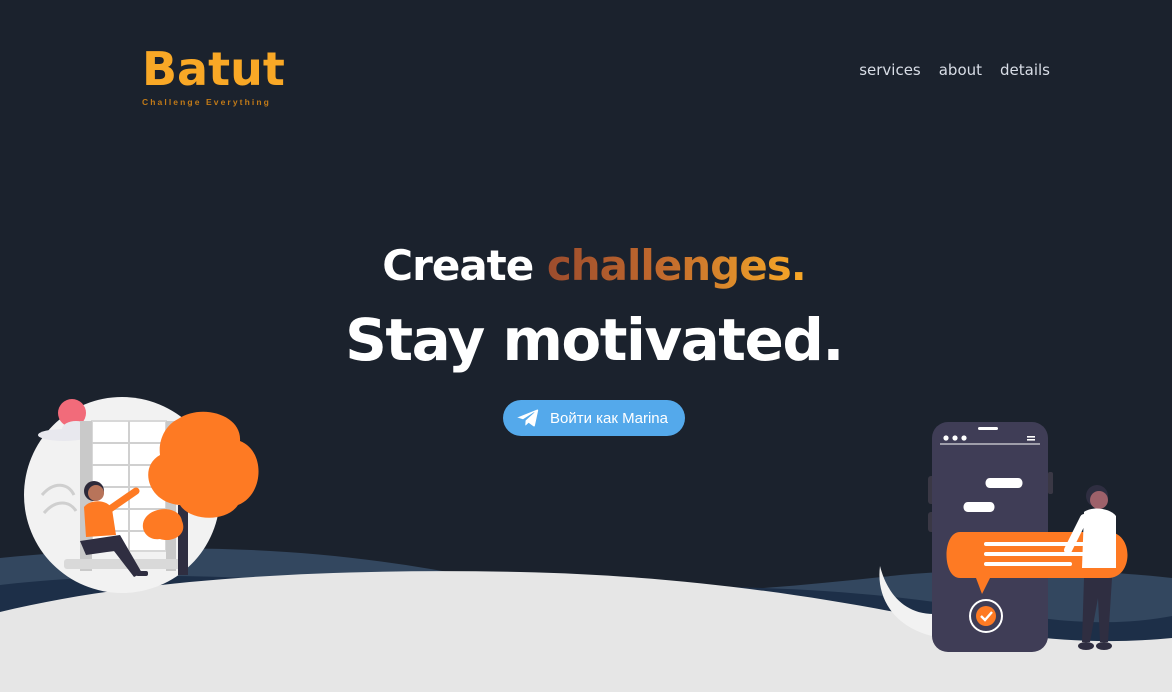 The width and height of the screenshot is (1172, 692). What do you see at coordinates (1003, 537) in the screenshot?
I see `phone-chat-illustration` at bounding box center [1003, 537].